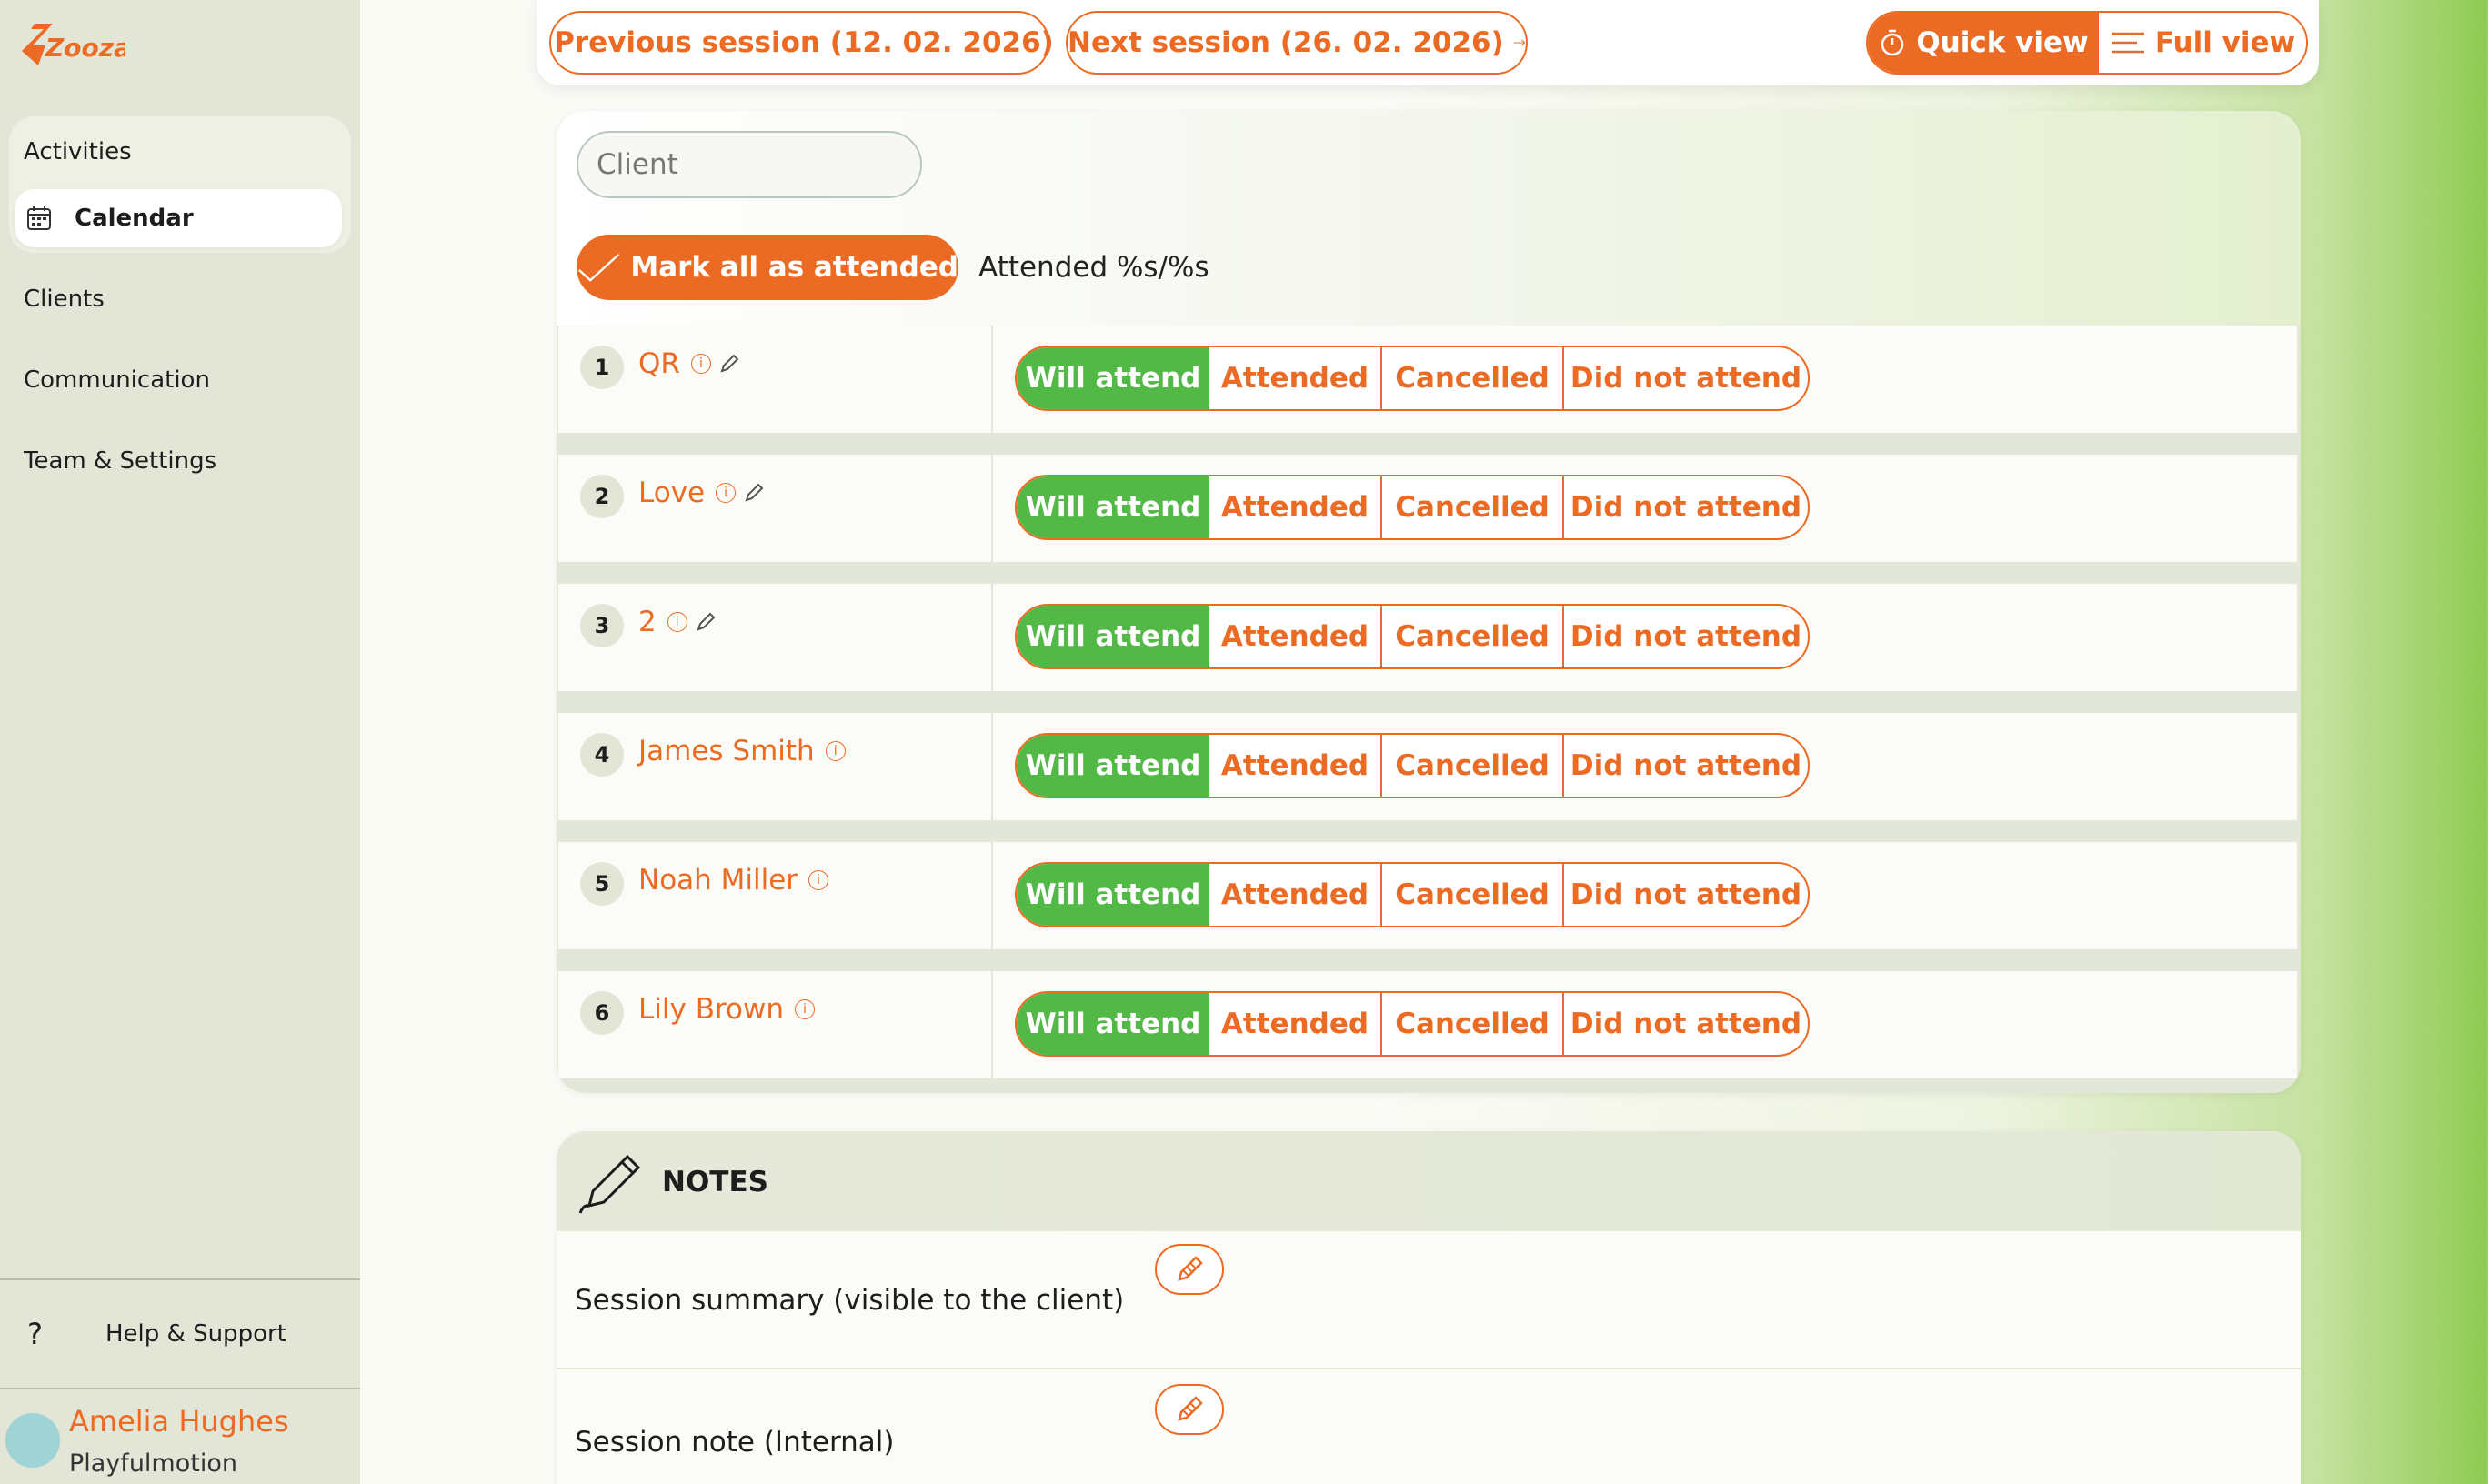  What do you see at coordinates (609, 1184) in the screenshot?
I see `pen-icon` at bounding box center [609, 1184].